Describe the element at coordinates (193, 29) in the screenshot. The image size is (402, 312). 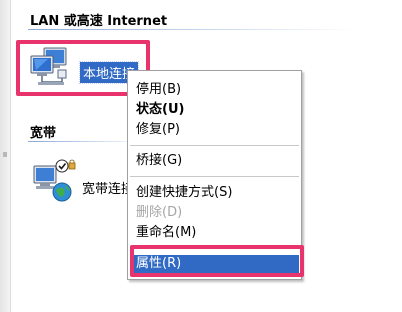
I see `group-divider-lan` at that location.